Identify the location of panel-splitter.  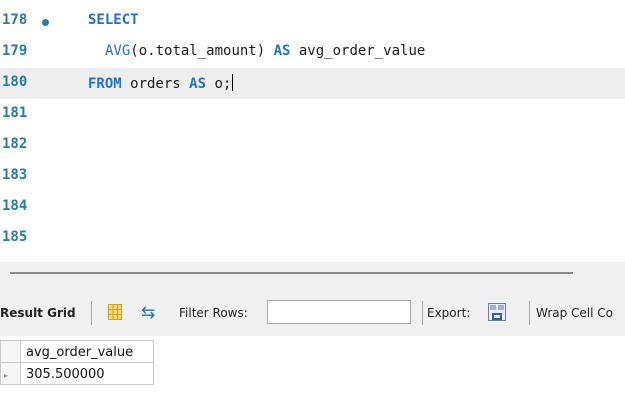
(312, 277).